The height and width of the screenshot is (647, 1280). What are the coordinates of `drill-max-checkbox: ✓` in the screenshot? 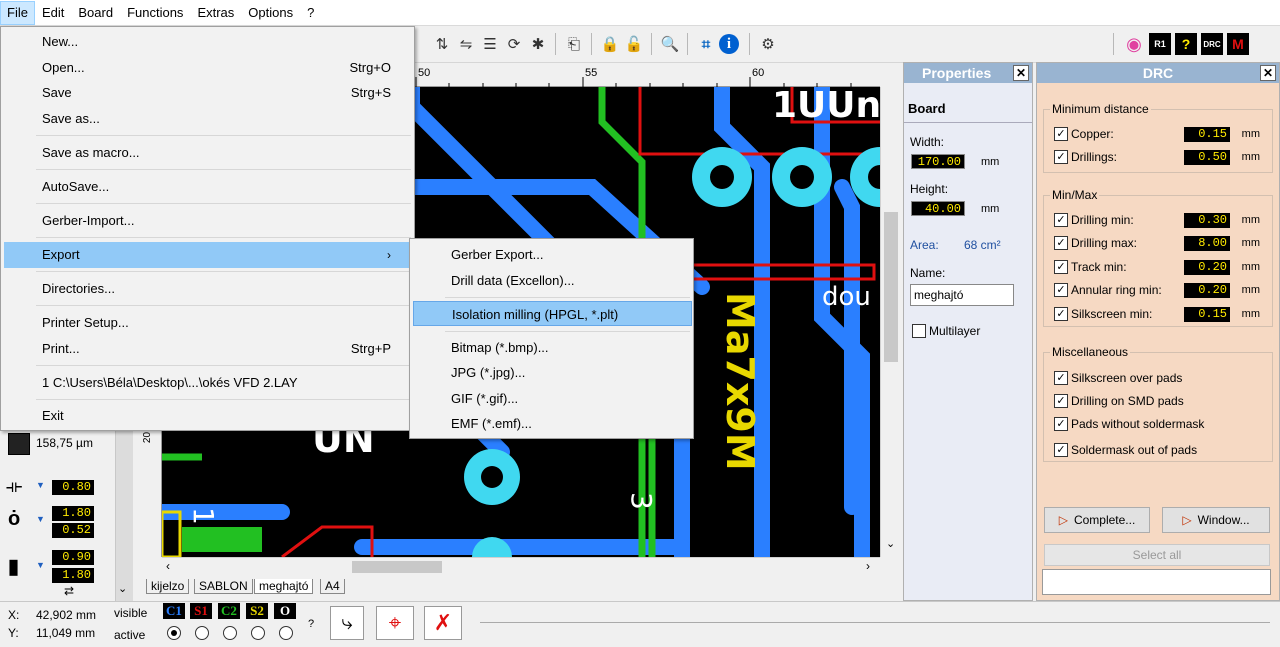 It's located at (1061, 243).